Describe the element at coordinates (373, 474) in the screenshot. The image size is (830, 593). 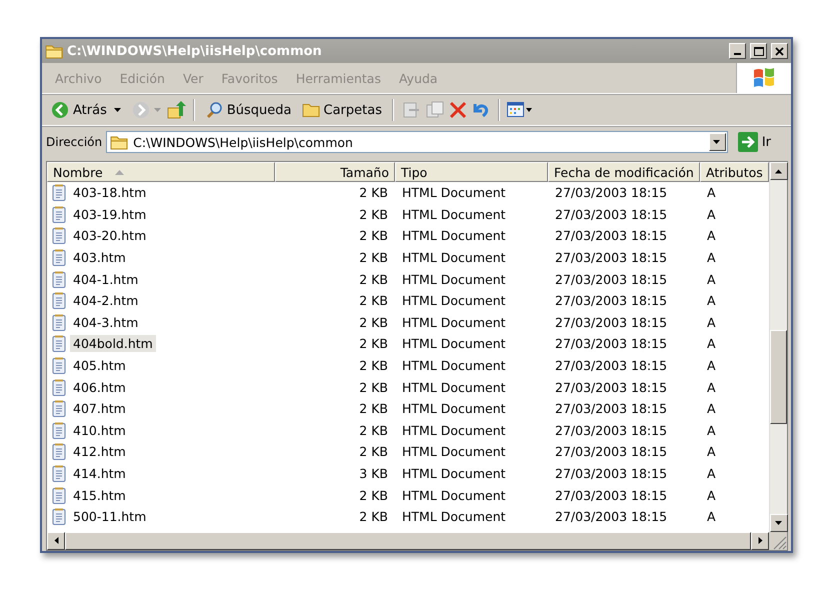
I see `file-size: 3 KB` at that location.